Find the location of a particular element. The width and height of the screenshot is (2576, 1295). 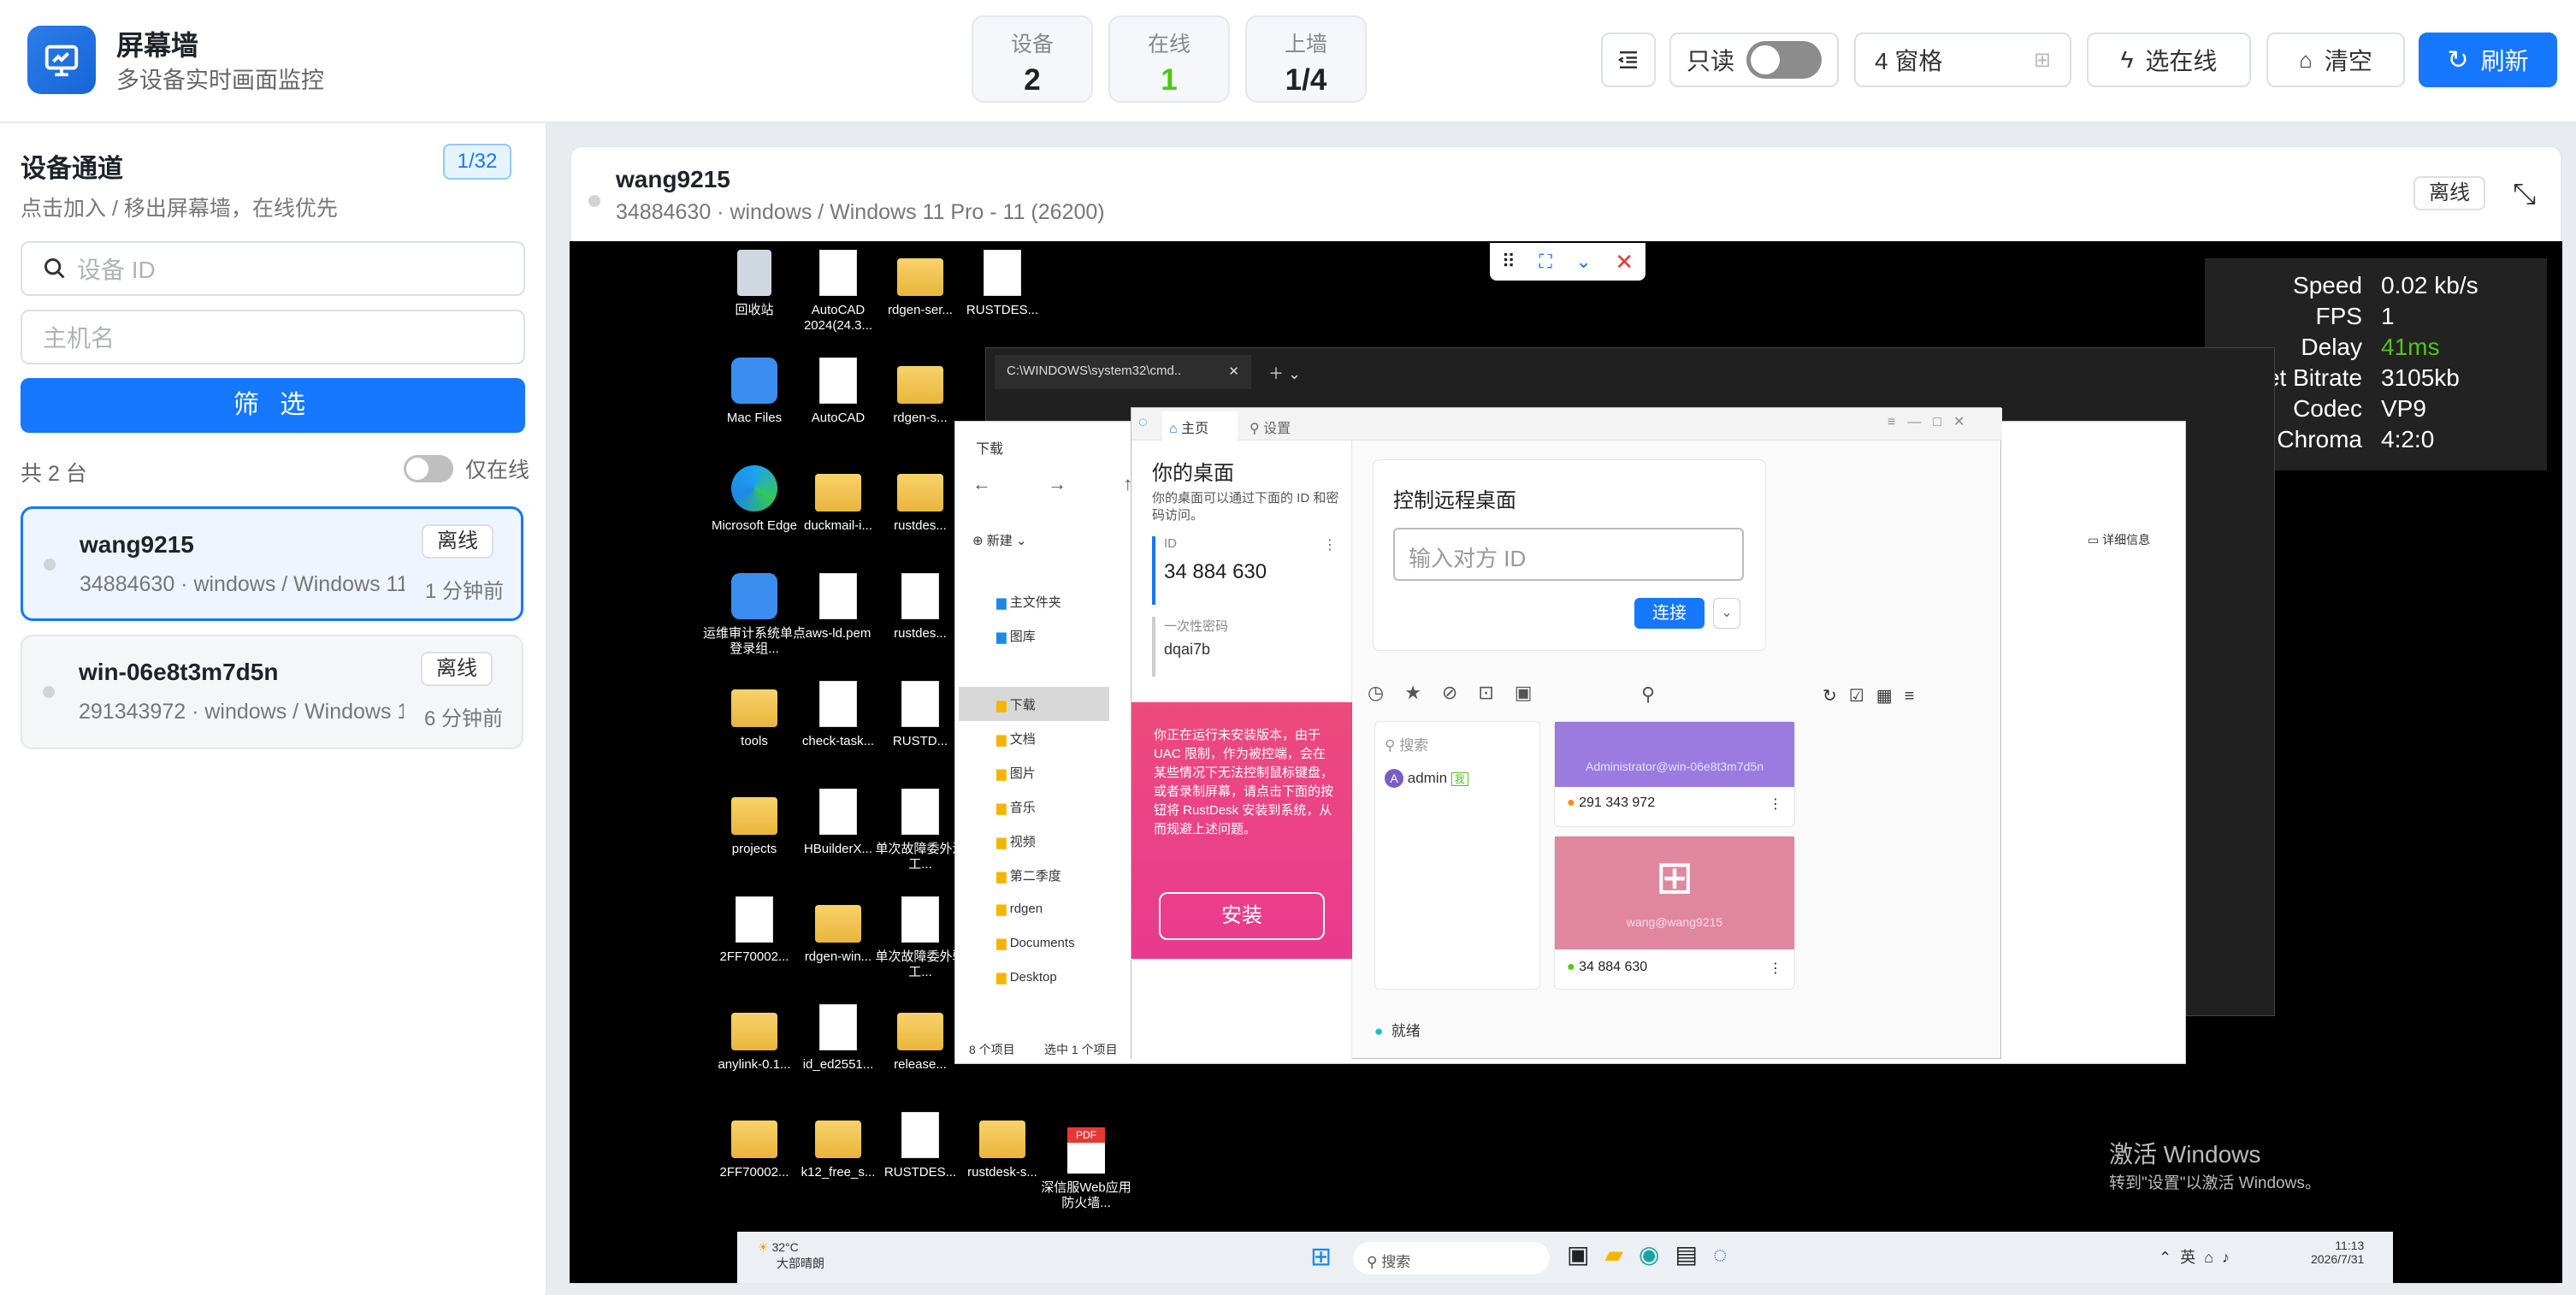

close-icon: ✕ is located at coordinates (1624, 262).